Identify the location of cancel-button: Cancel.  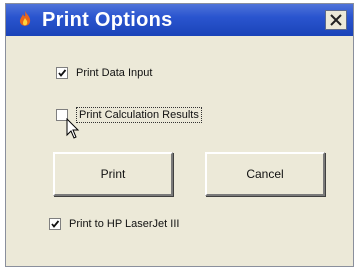
(265, 174).